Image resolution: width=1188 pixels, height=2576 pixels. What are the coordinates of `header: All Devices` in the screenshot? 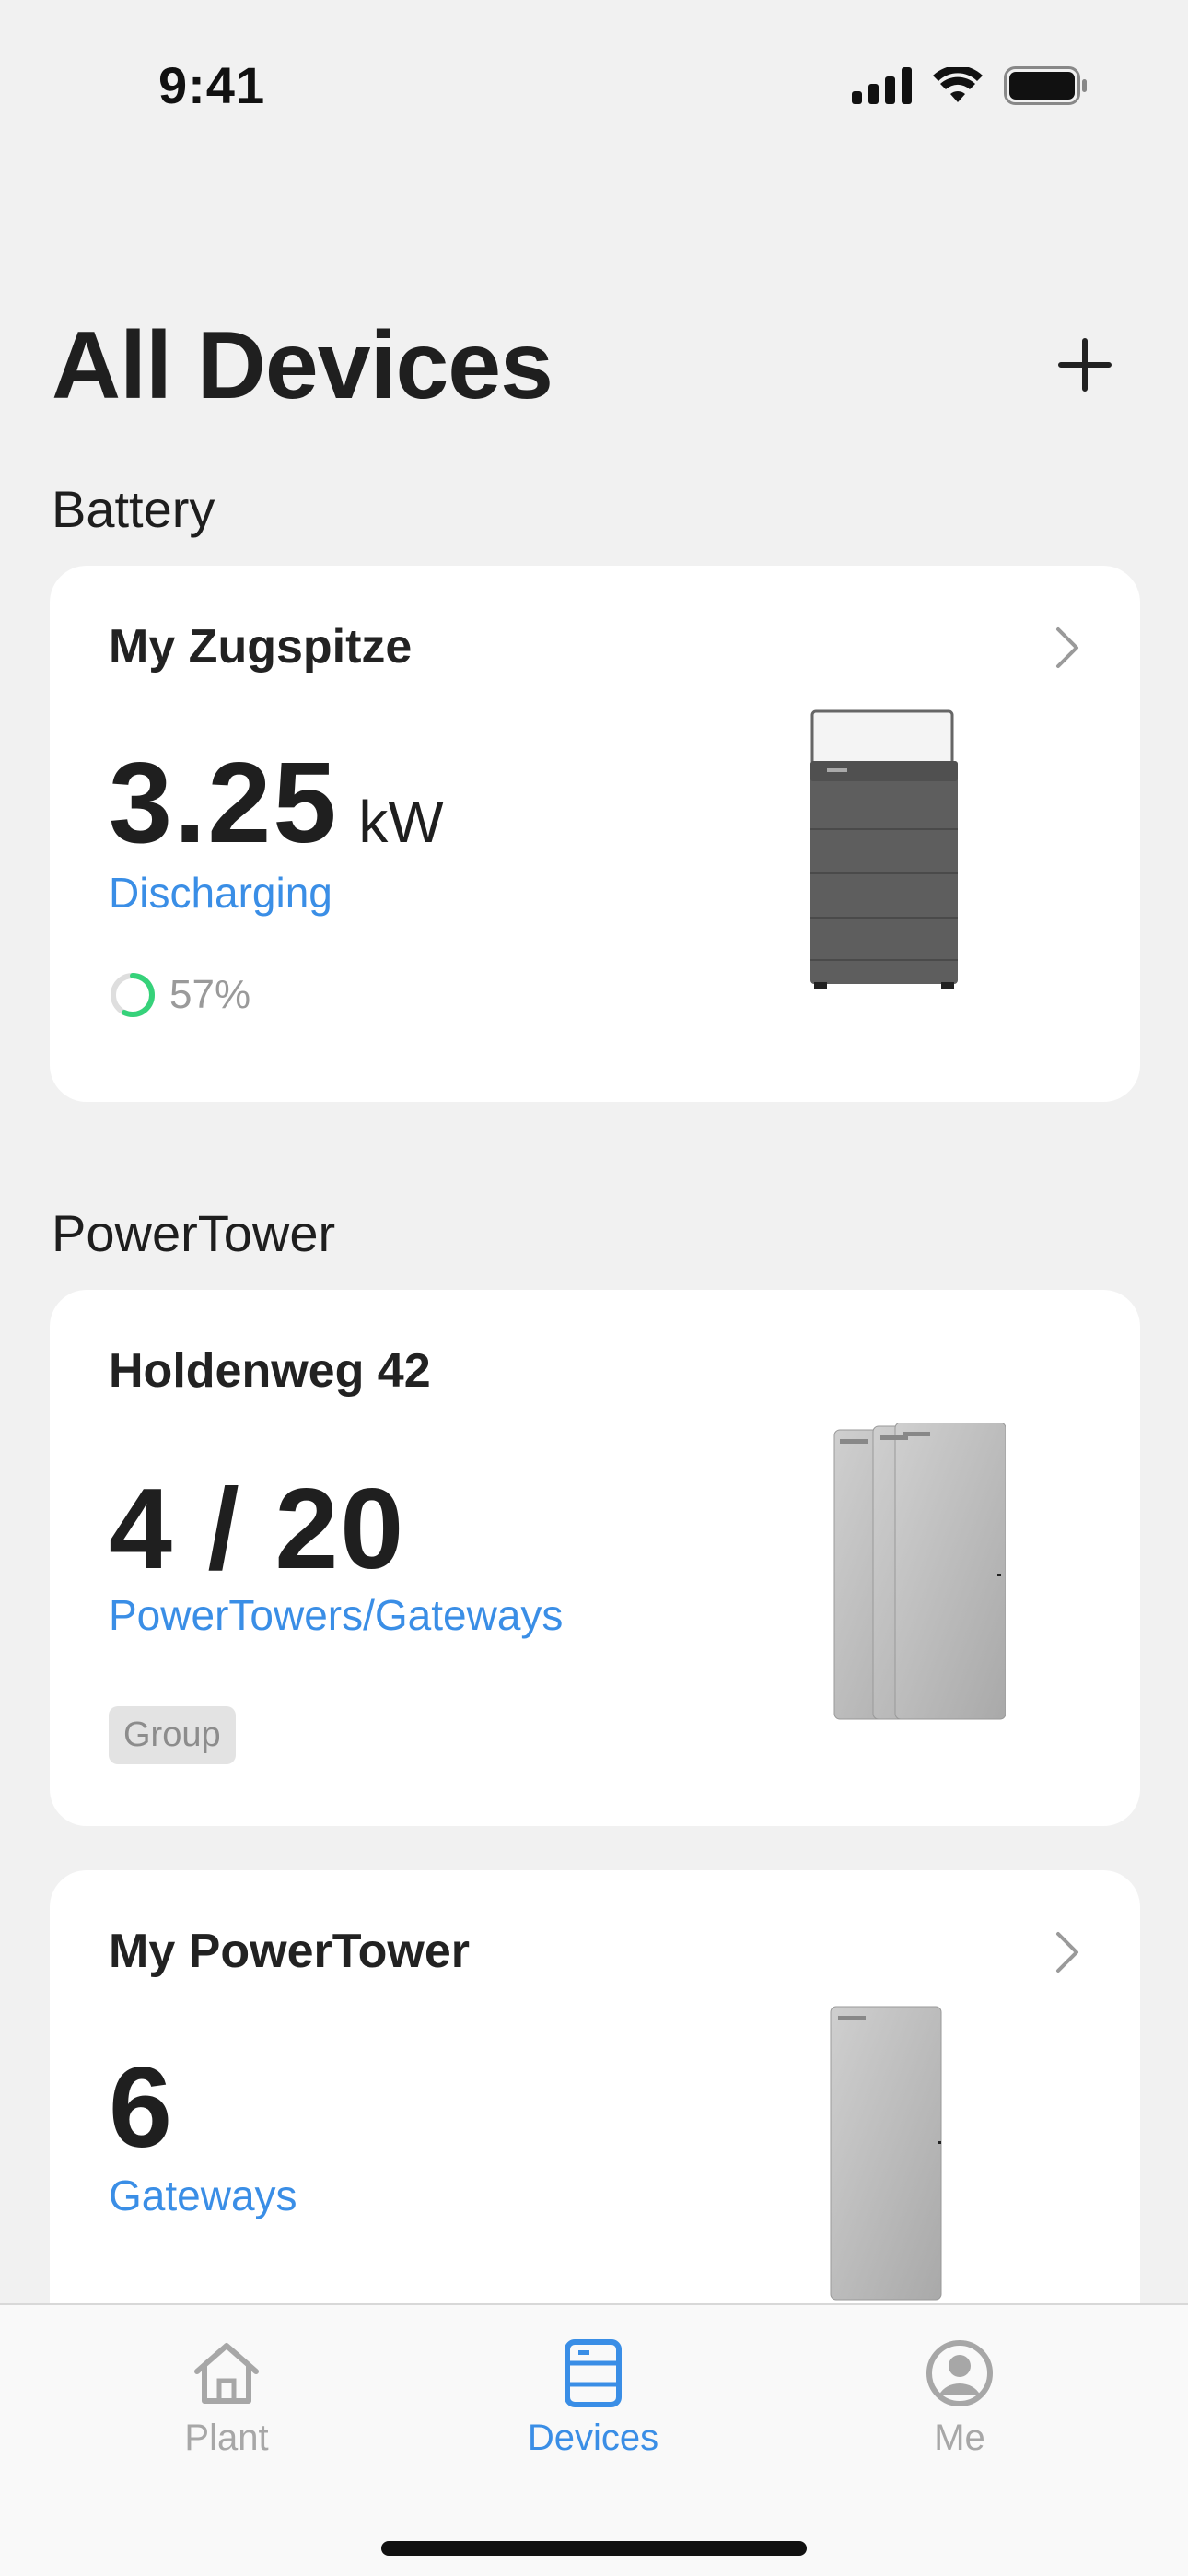 It's located at (595, 371).